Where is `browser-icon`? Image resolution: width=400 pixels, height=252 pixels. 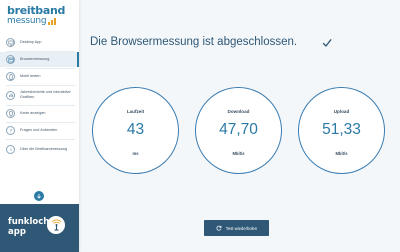 browser-icon is located at coordinates (10, 59).